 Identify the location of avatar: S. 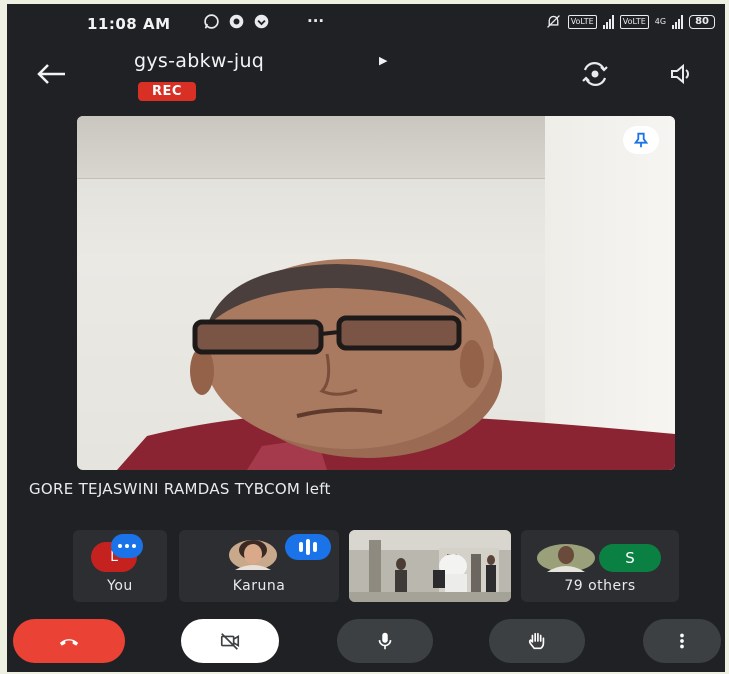
(630, 558).